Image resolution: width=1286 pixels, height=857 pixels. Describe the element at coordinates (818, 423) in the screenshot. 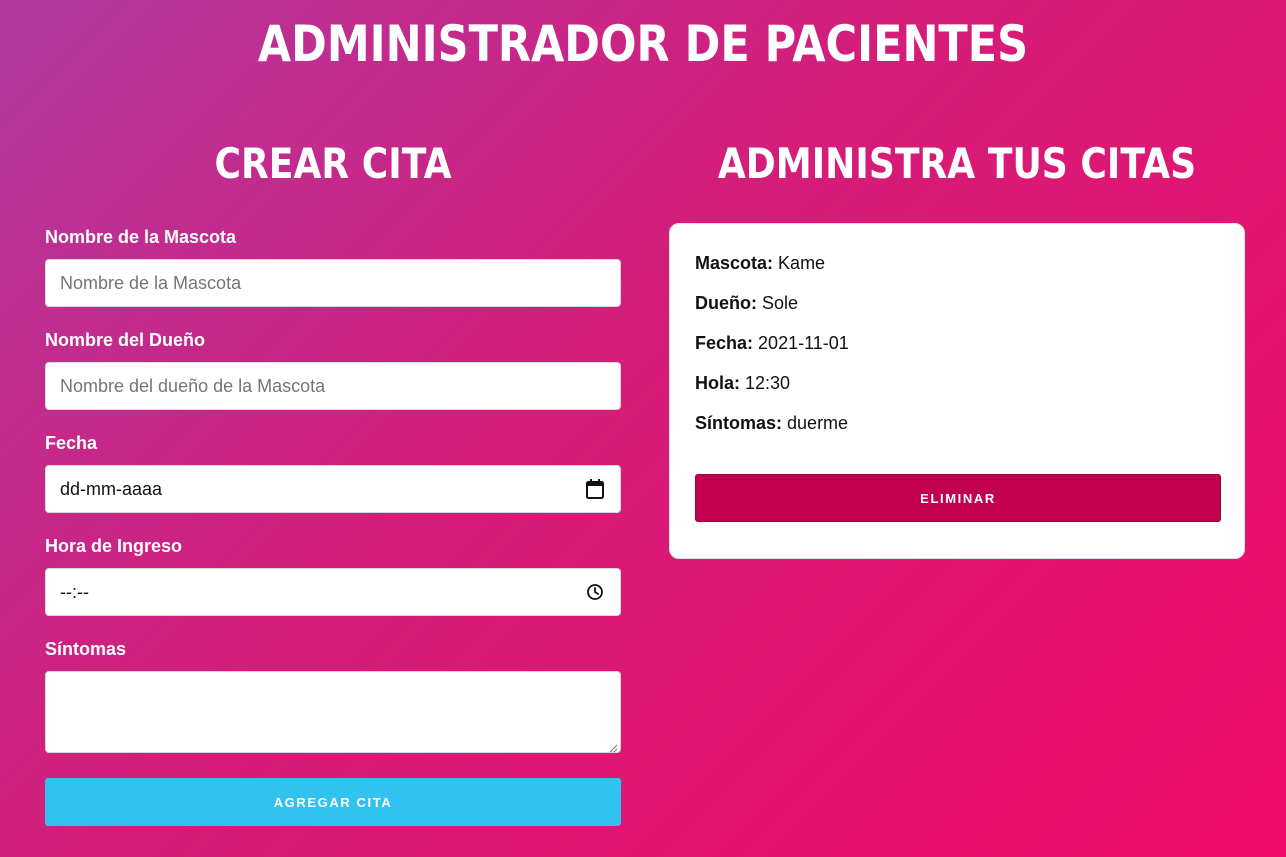

I see `appointment-symptoms-value: duerme` at that location.